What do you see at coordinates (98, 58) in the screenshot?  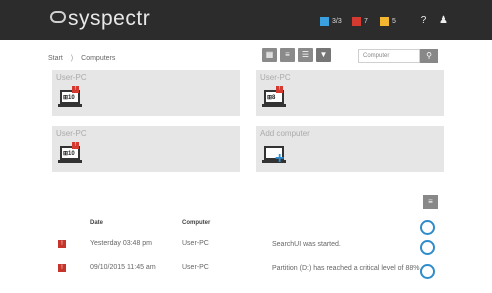 I see `breadcrumb-current: Computers` at bounding box center [98, 58].